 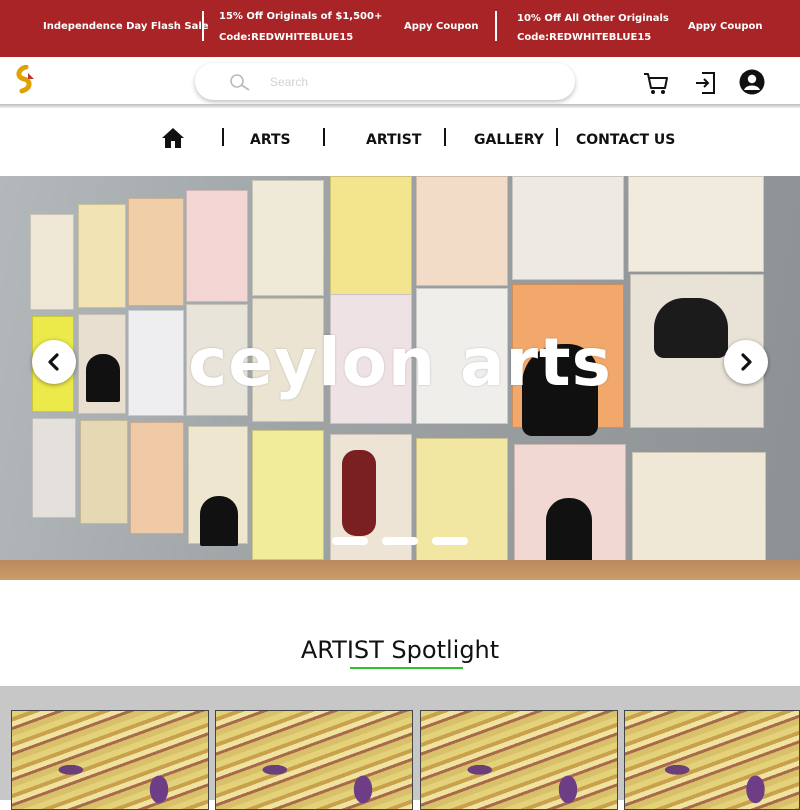 I want to click on search-bar, so click(x=385, y=81).